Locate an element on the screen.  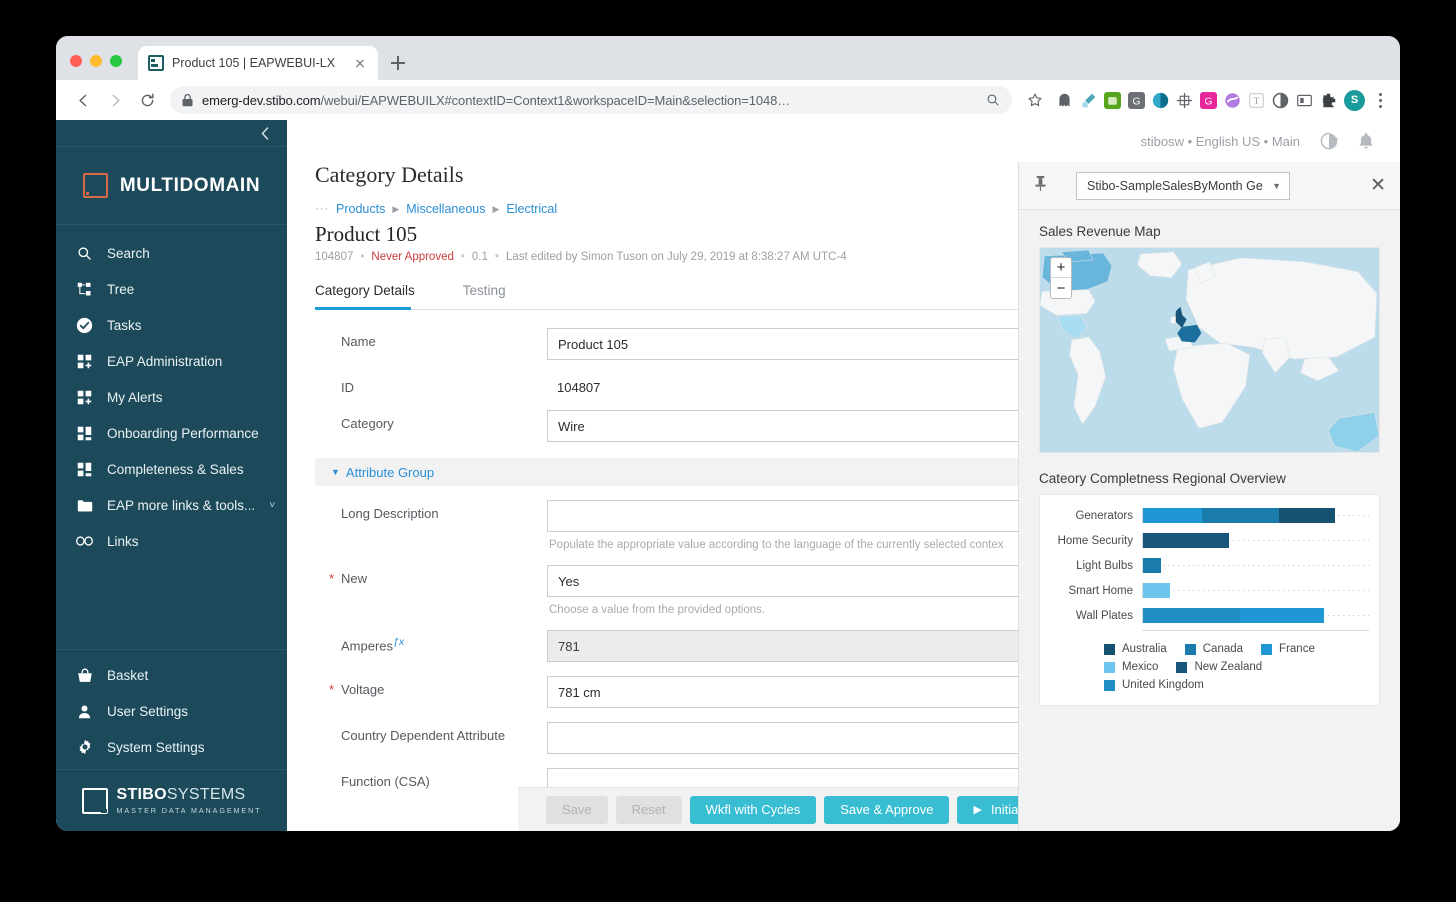
legend-label: New Zealand is located at coordinates (1228, 667).